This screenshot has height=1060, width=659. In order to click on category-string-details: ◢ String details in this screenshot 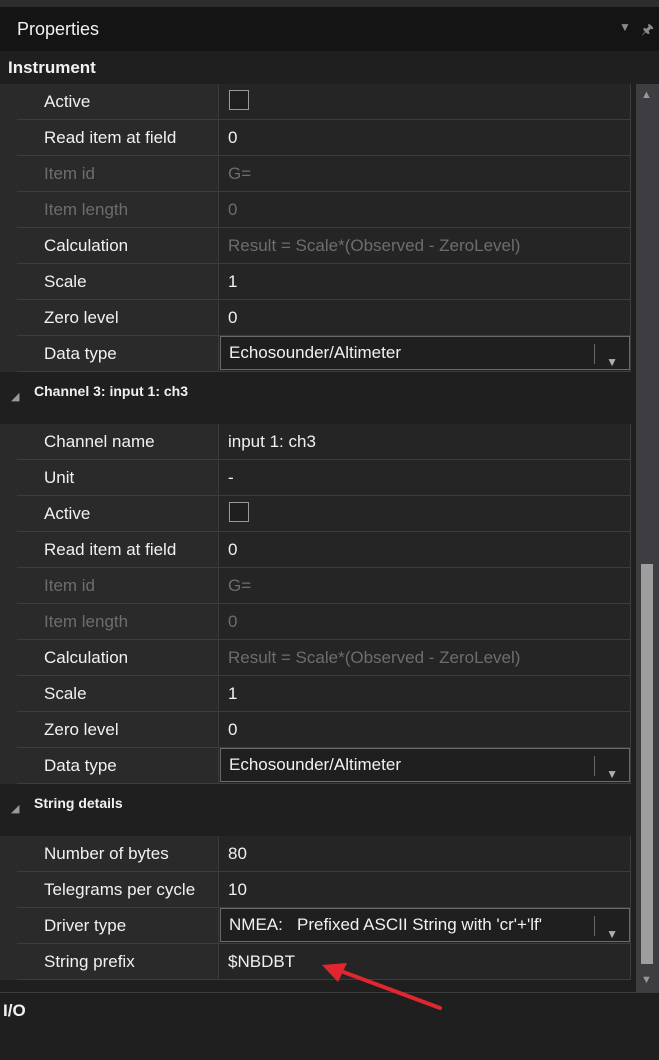, I will do `click(318, 810)`.